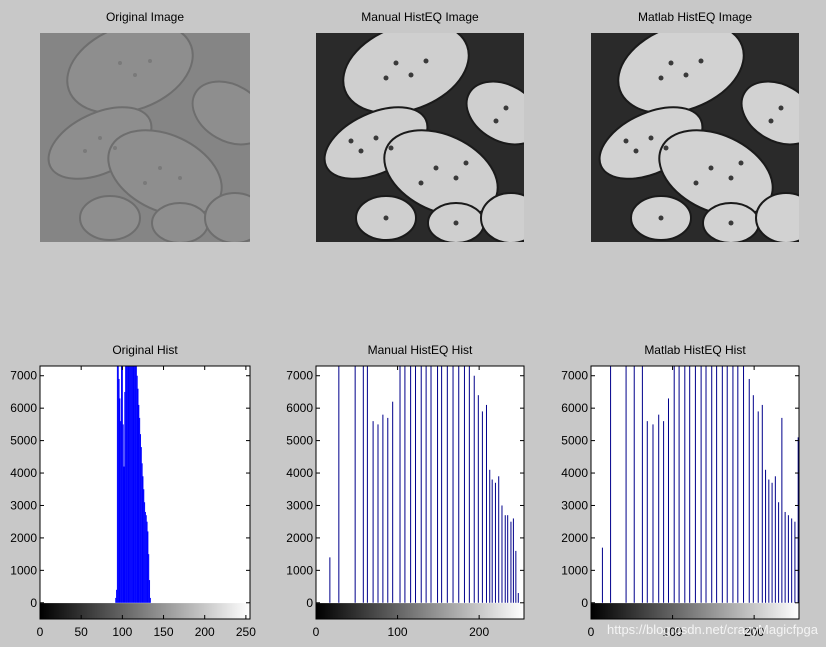 The image size is (826, 647). What do you see at coordinates (695, 137) in the screenshot?
I see `matlab-histeq-image` at bounding box center [695, 137].